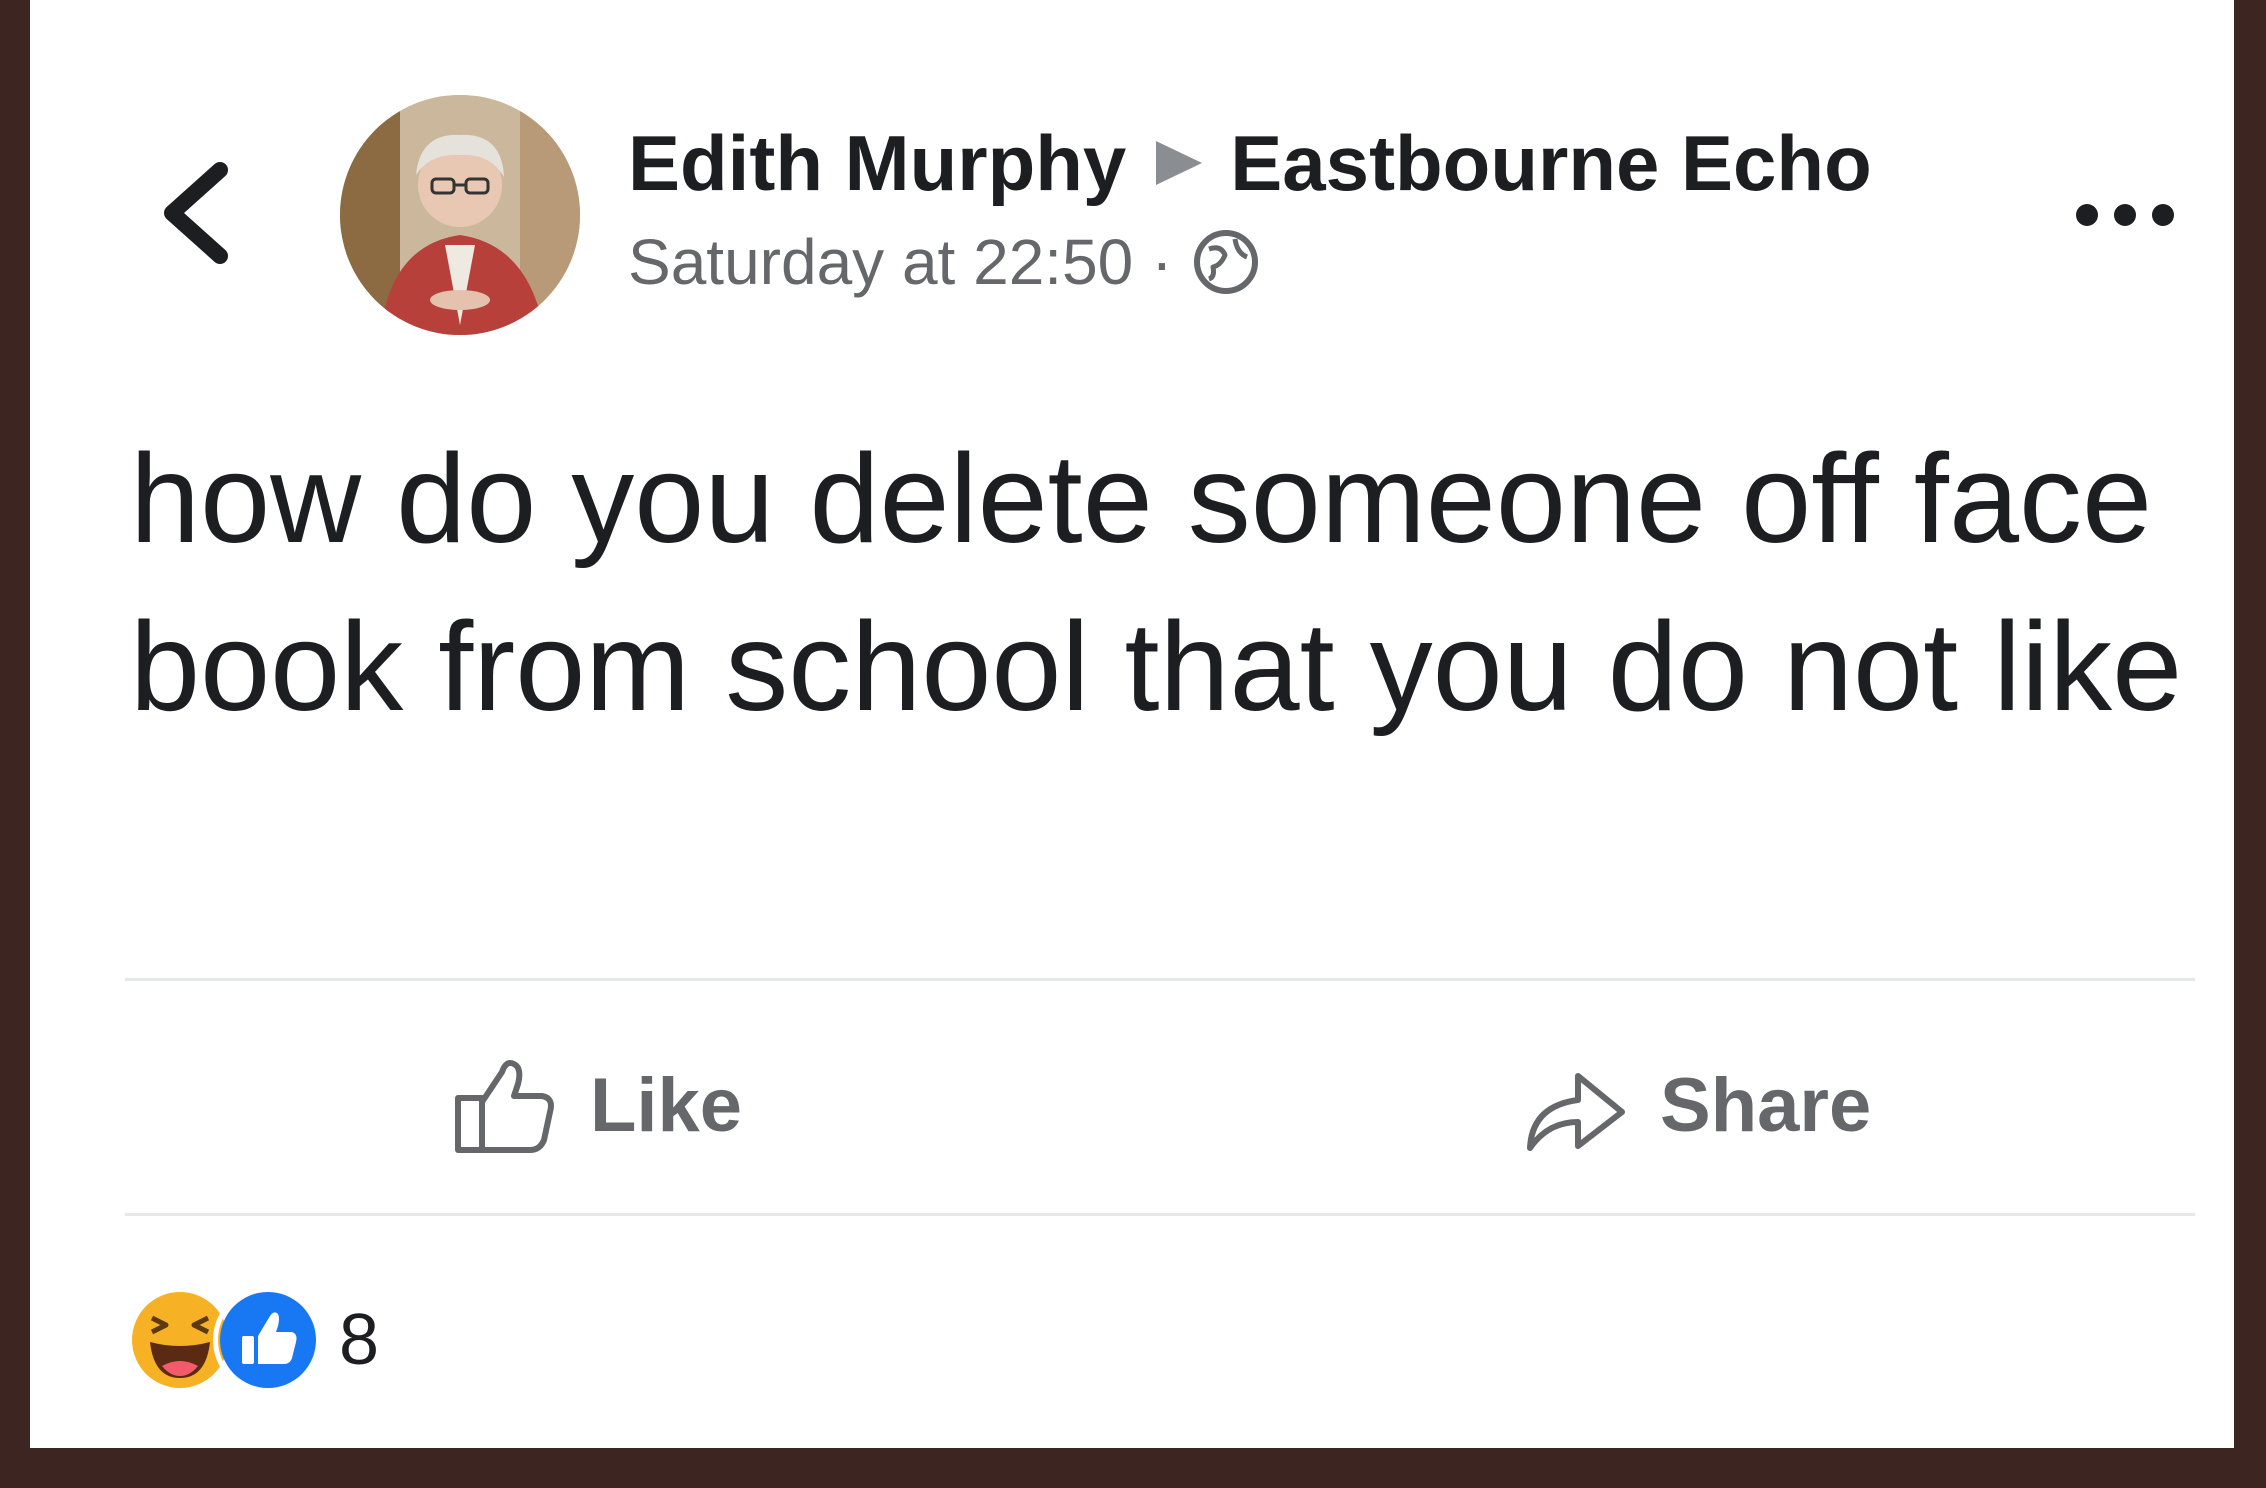 The image size is (2266, 1488). I want to click on post-meta: Saturday at 22:50 ·, so click(944, 262).